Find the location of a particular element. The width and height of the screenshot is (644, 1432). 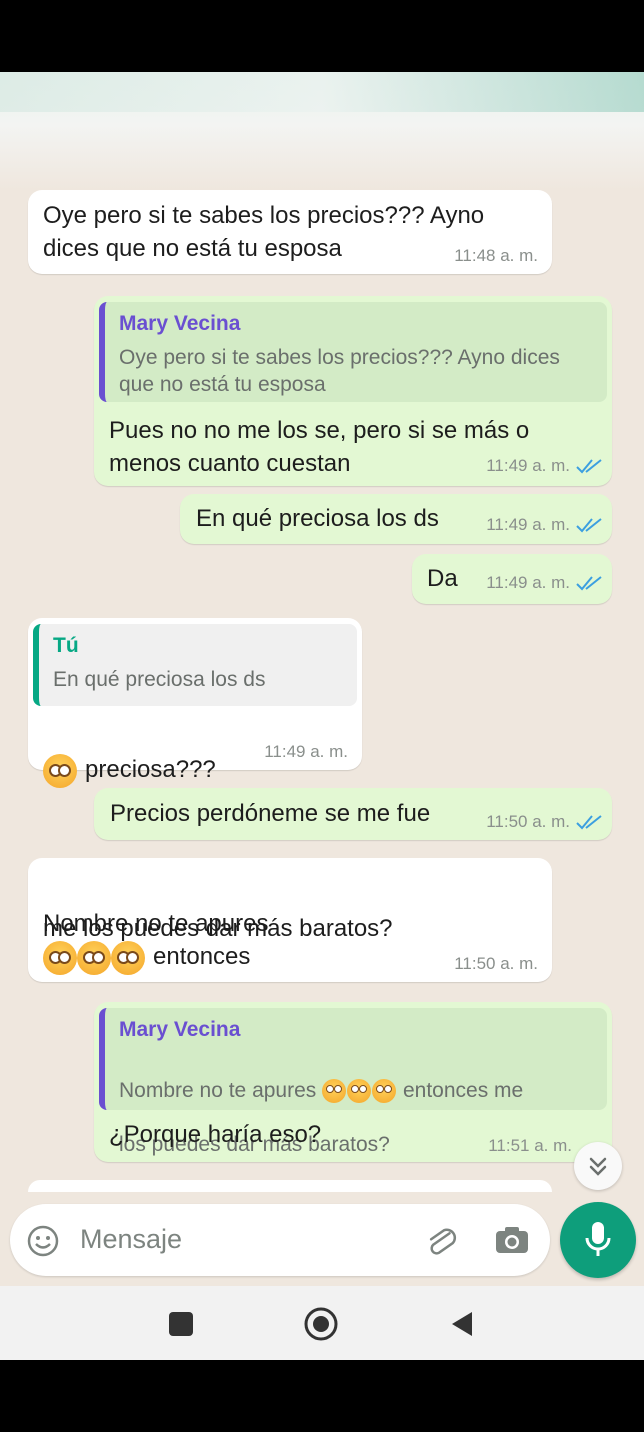

circle-home-icon is located at coordinates (321, 1324).